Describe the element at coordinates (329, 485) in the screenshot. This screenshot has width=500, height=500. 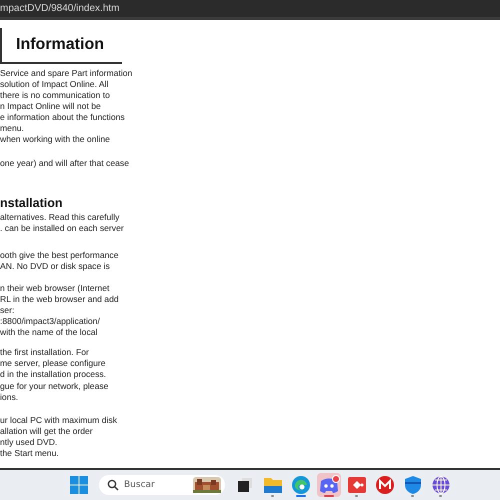
I see `chat-icon` at that location.